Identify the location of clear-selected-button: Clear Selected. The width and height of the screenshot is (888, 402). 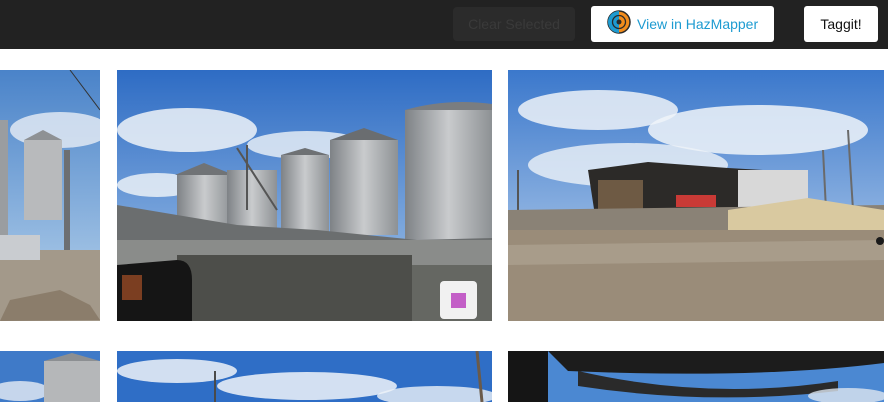
(514, 24).